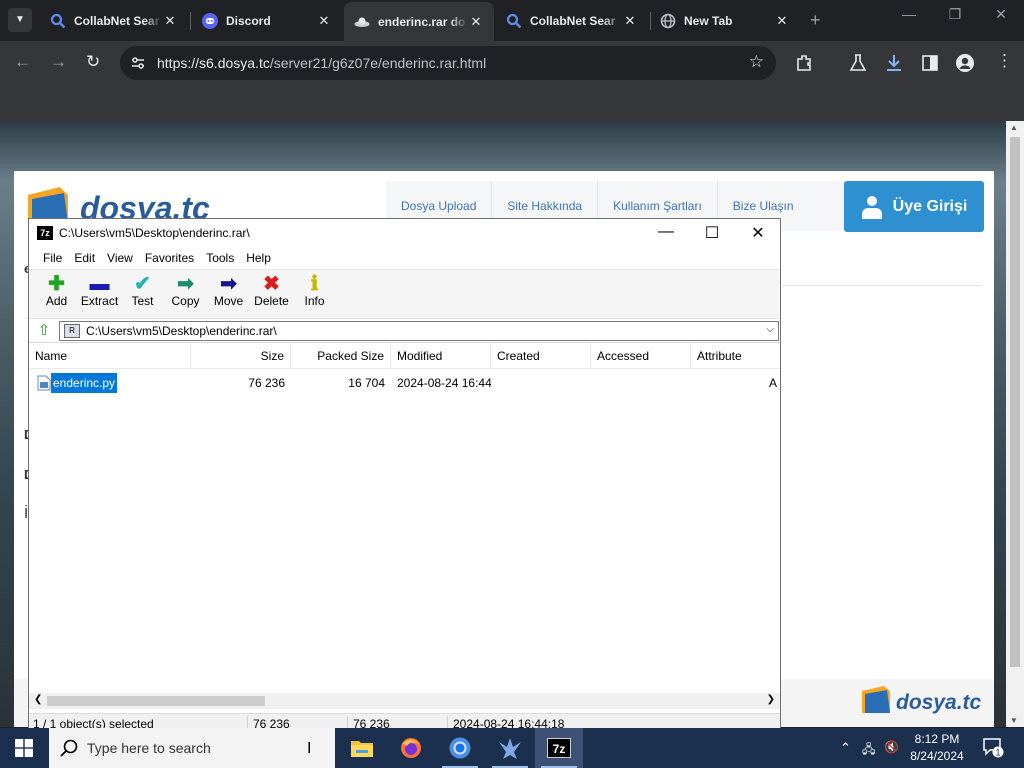 The height and width of the screenshot is (768, 1024). What do you see at coordinates (84, 258) in the screenshot?
I see `menu-edit: Edit` at bounding box center [84, 258].